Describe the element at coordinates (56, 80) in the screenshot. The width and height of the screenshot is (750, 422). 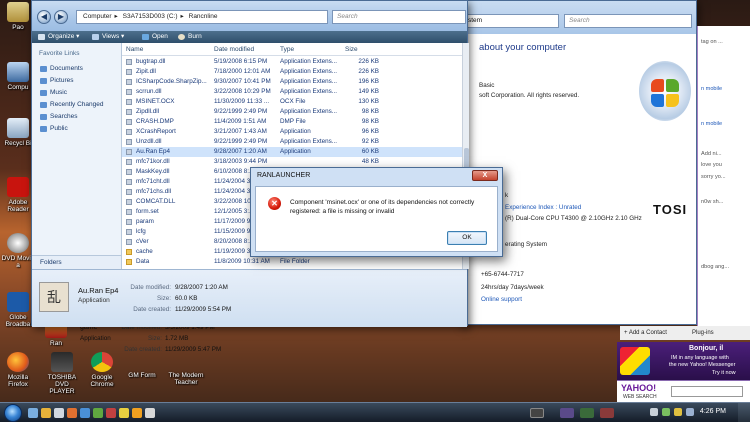
I see `nav-link-pictures: Pictures` at that location.